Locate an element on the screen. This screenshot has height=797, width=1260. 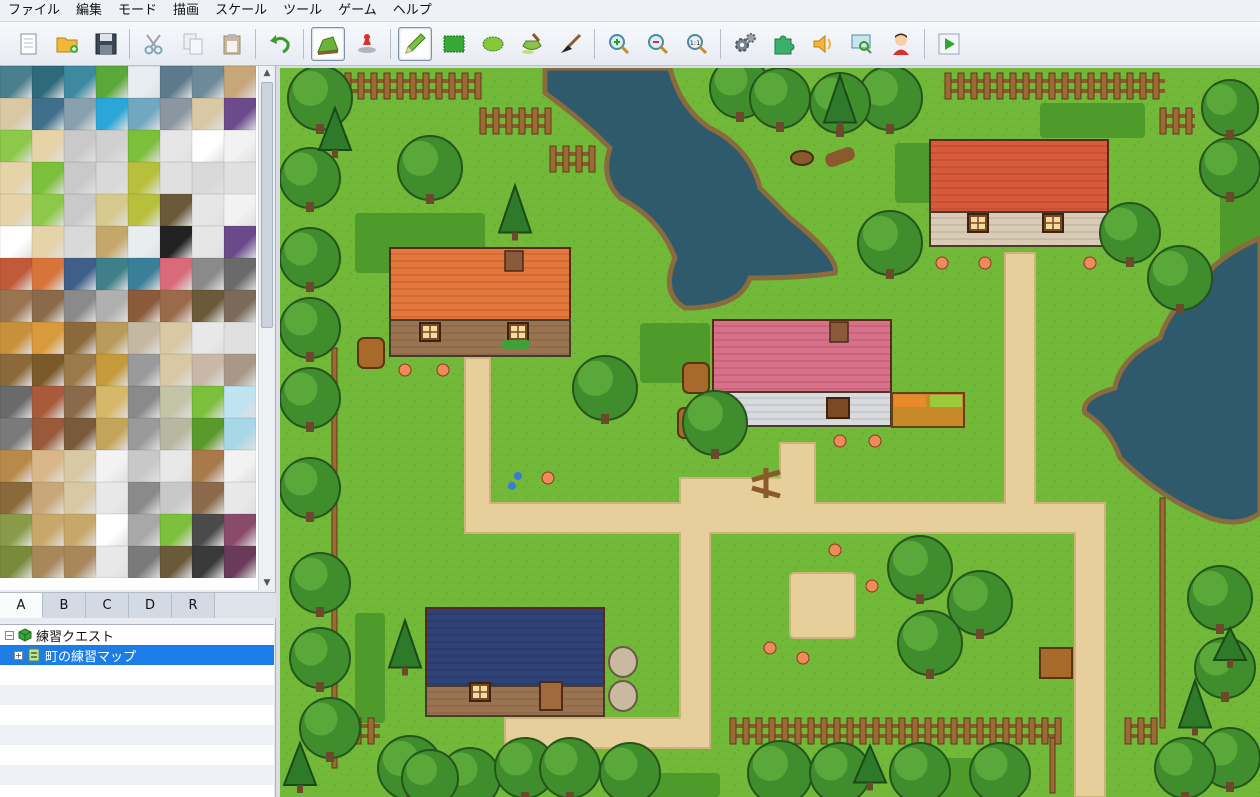
menu-item: 編集 is located at coordinates (89, 11).